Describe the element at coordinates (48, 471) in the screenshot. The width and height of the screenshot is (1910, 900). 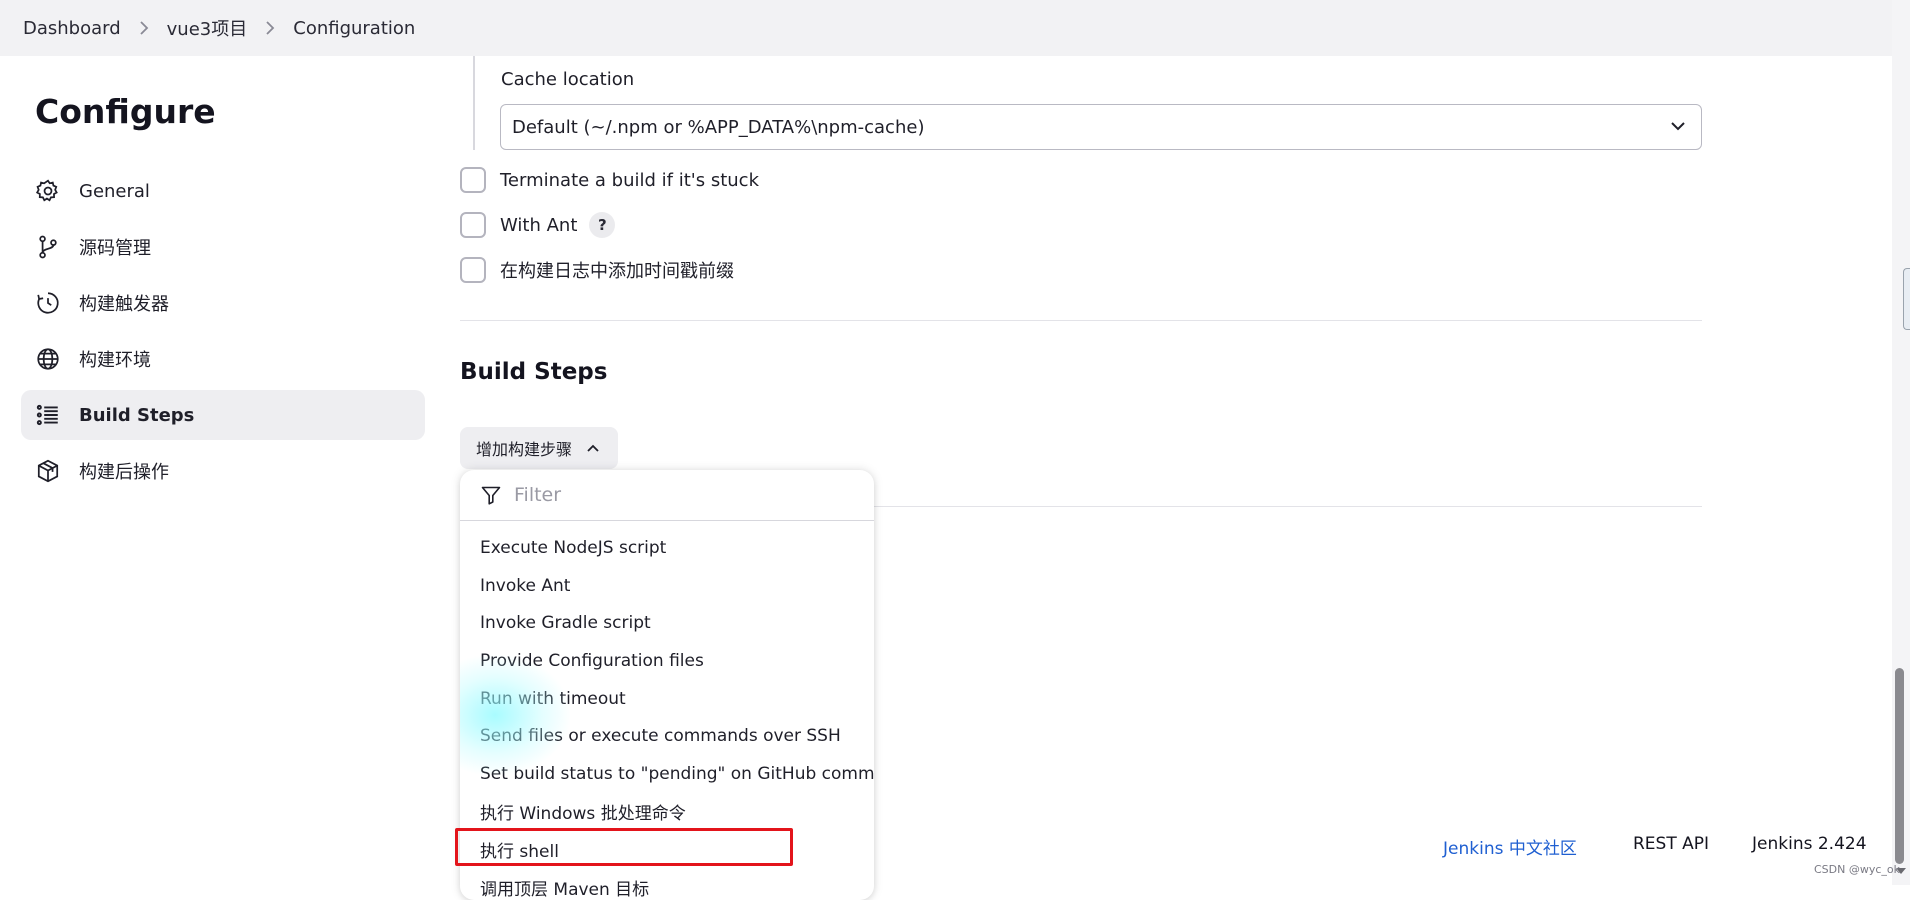
I see `box-icon` at that location.